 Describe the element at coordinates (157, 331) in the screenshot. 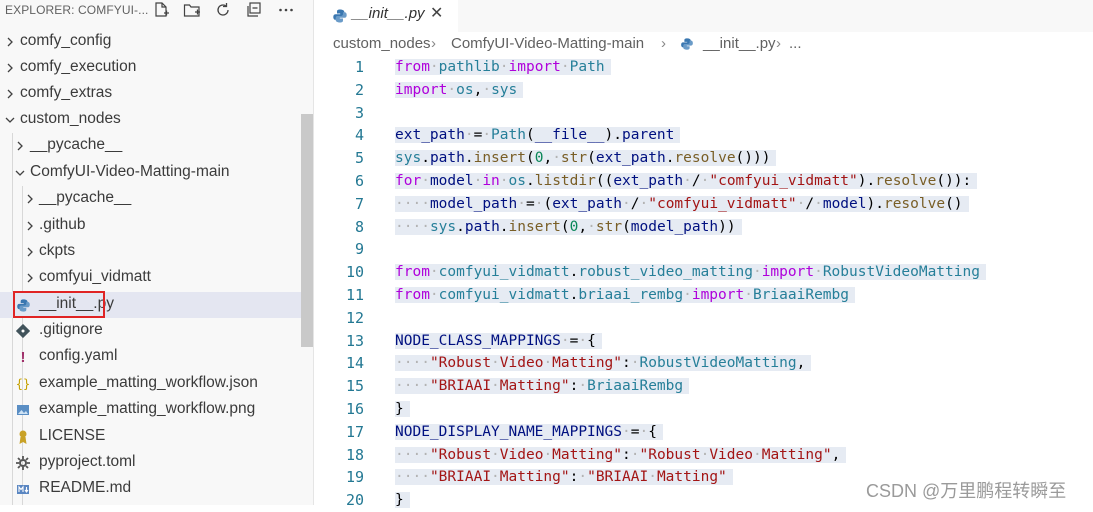

I see `file-item: .gitignore` at that location.